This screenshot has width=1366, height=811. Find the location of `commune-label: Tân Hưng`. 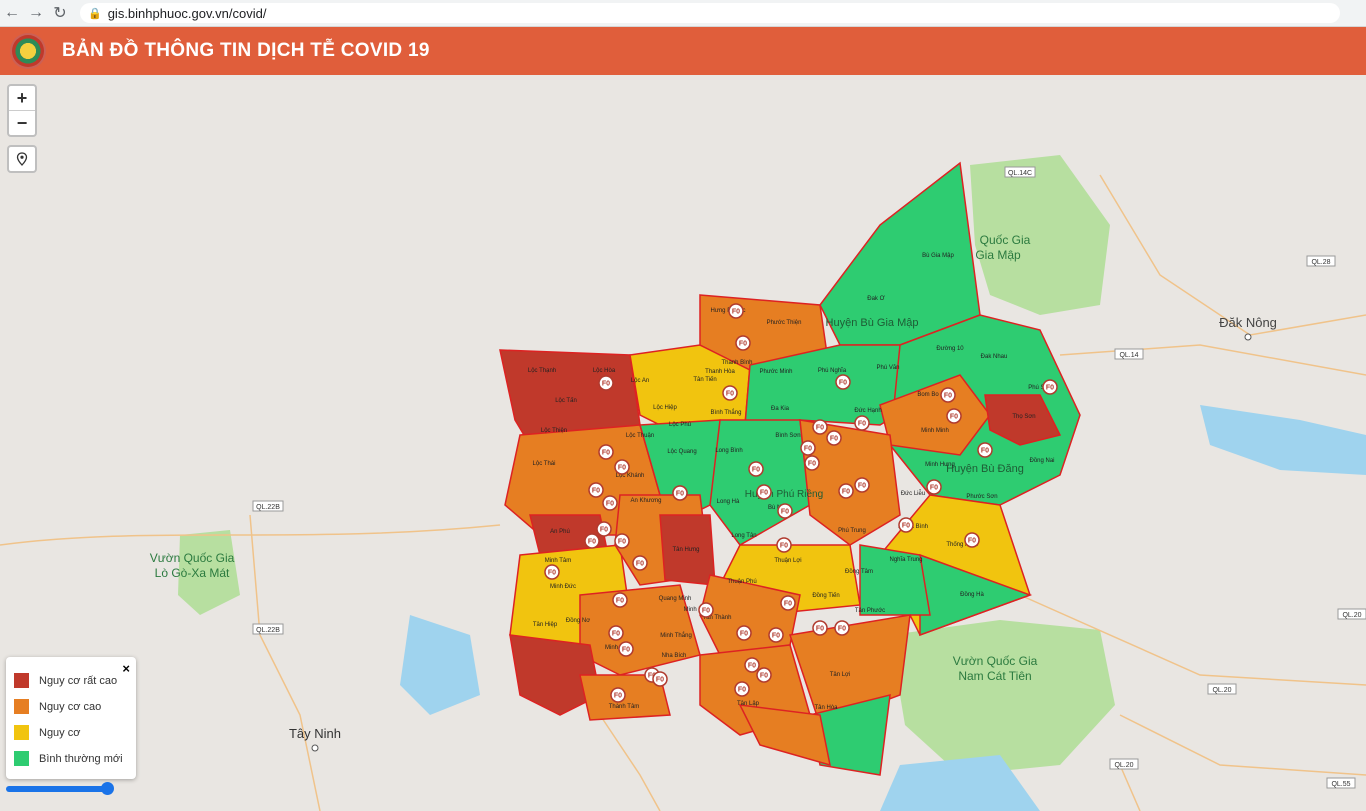

commune-label: Tân Hưng is located at coordinates (685, 550).